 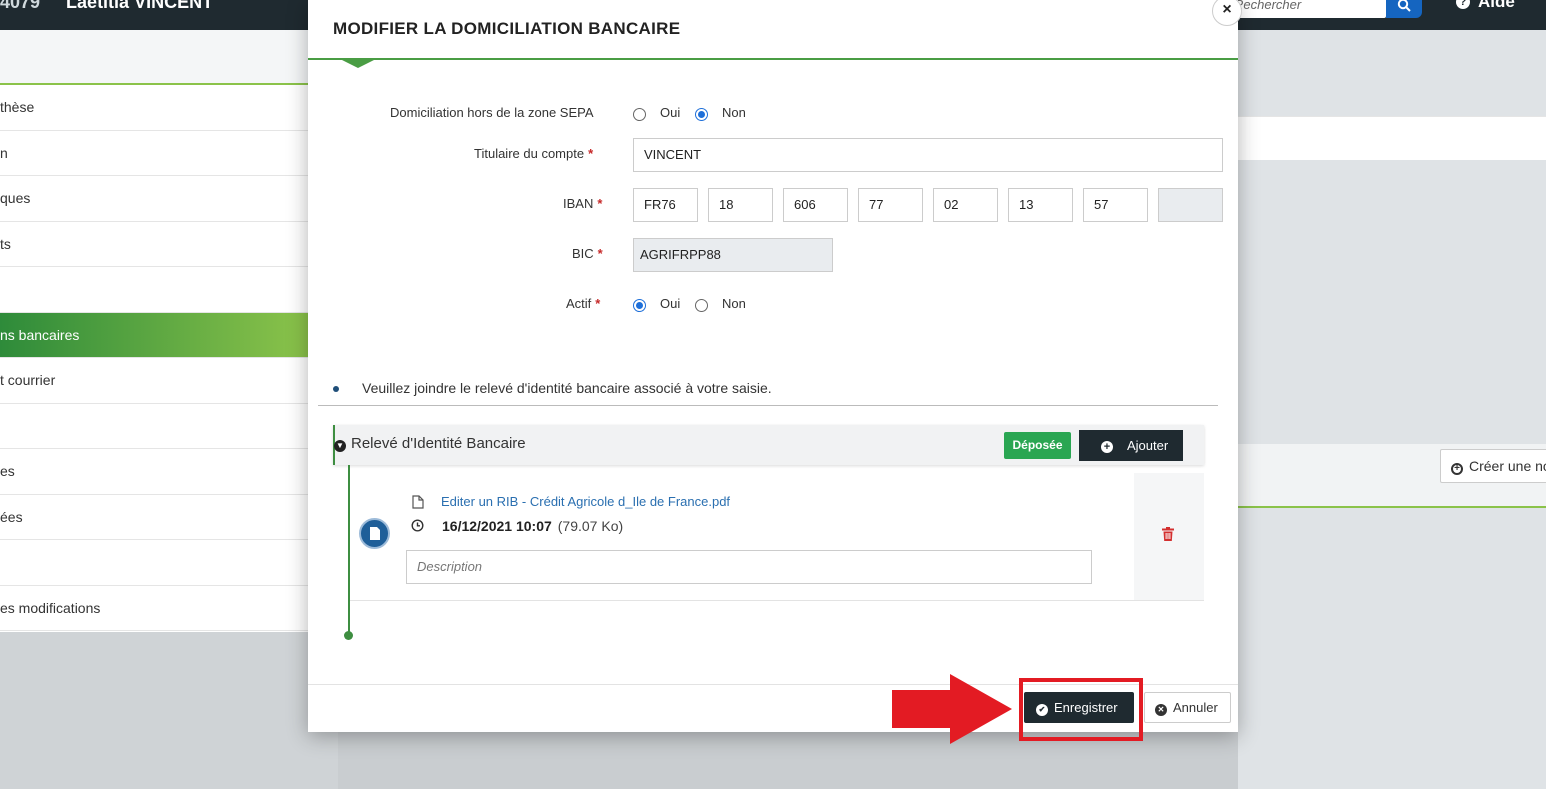 I want to click on file-icon, so click(x=418, y=502).